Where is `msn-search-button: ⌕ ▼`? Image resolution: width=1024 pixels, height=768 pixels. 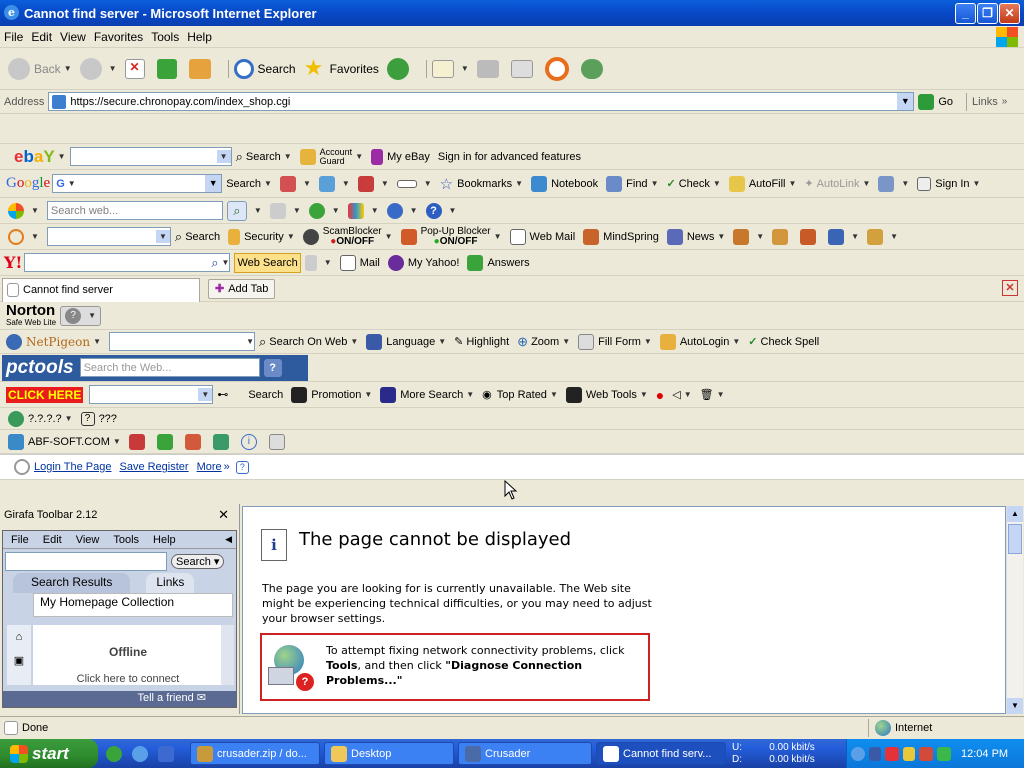
msn-search-button: ⌕ ▼ is located at coordinates (244, 210).